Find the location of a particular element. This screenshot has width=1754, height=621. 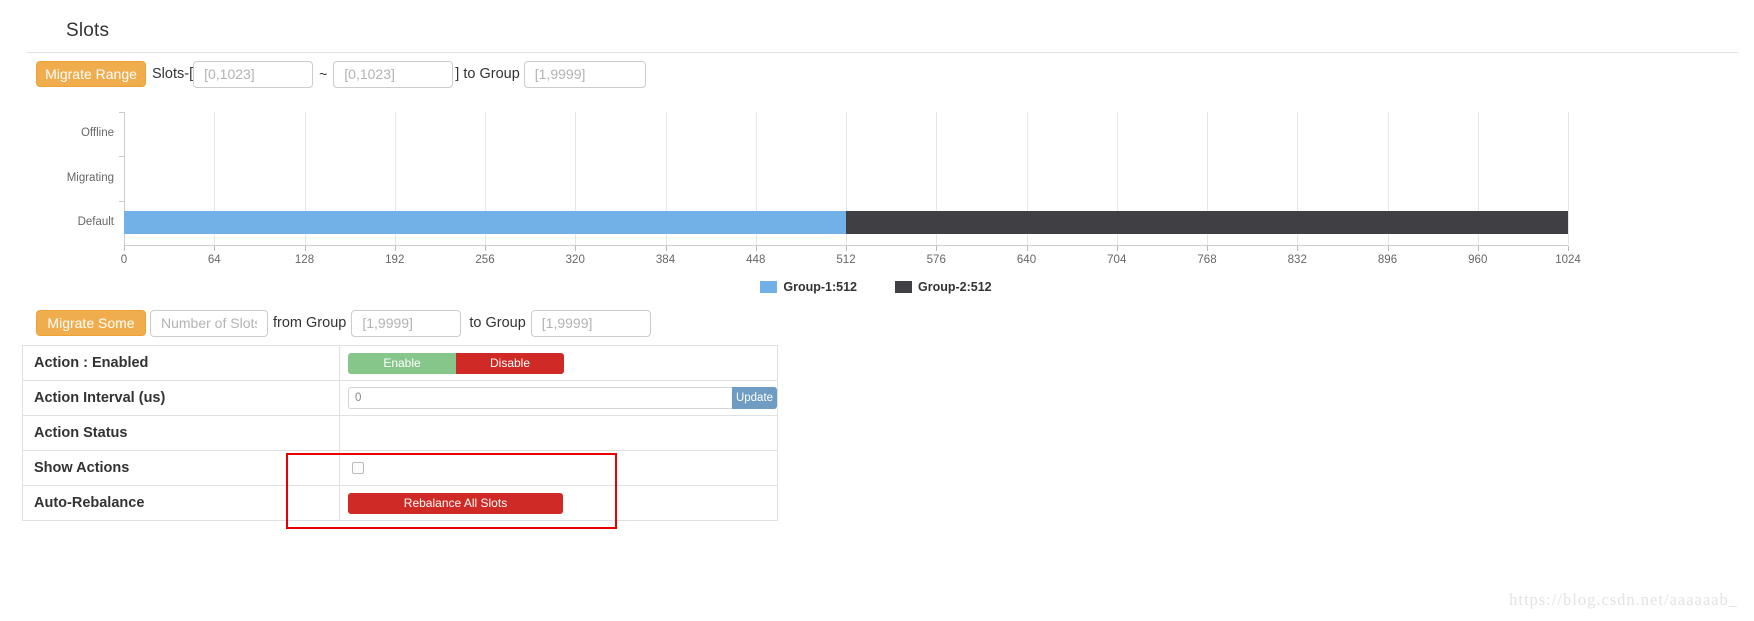

disable-button: Disable is located at coordinates (510, 363).